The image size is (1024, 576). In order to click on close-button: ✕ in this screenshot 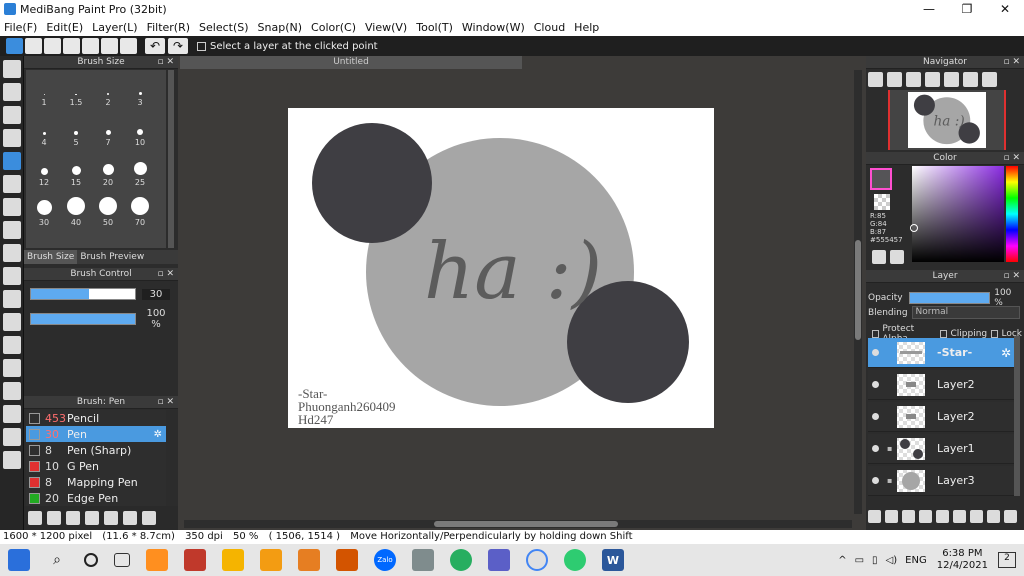, I will do `click(1005, 9)`.